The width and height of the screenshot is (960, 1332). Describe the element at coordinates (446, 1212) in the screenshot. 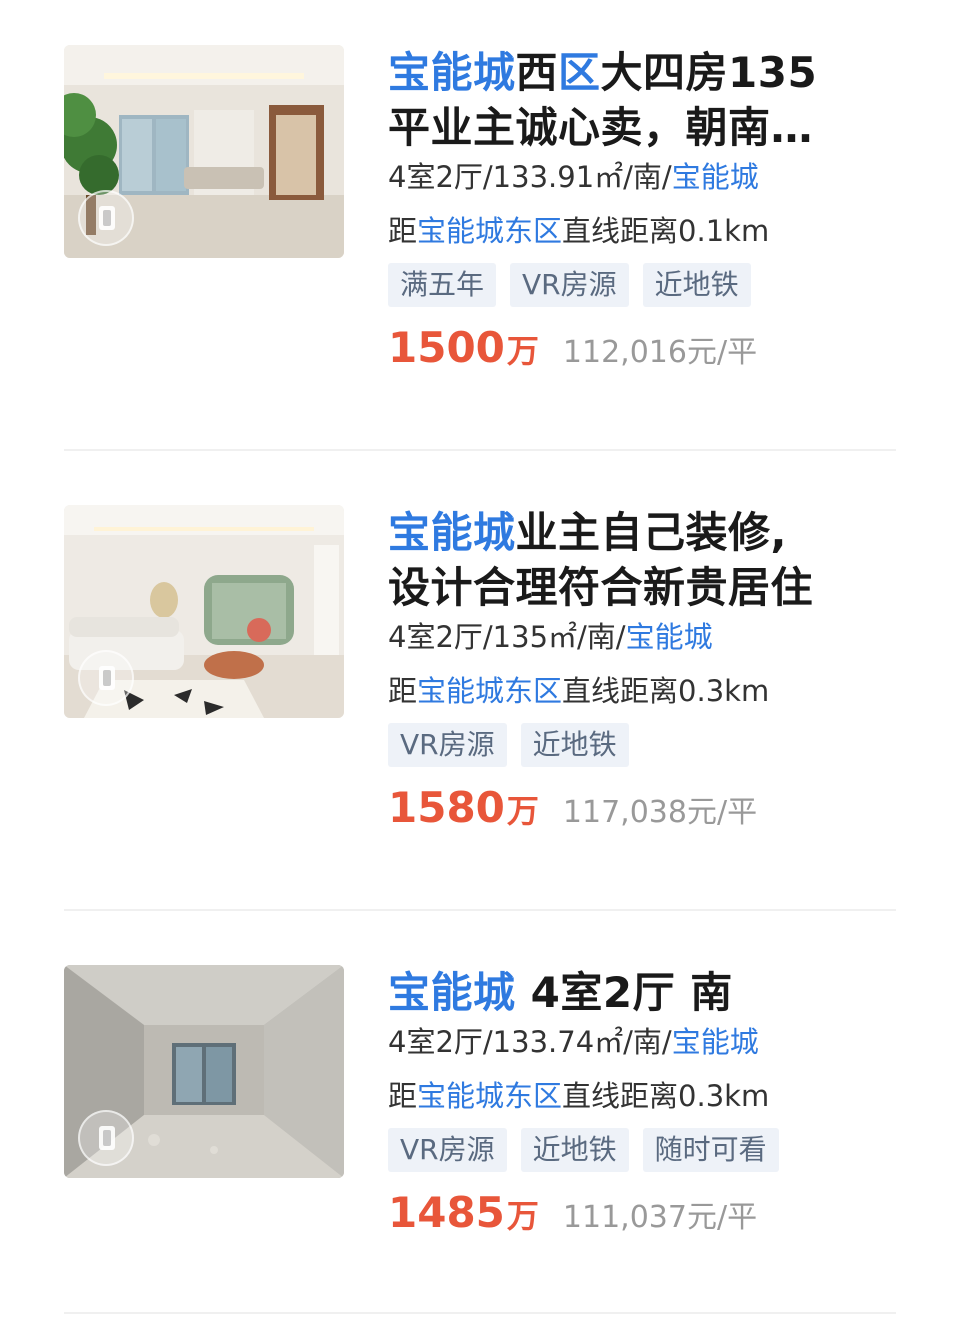

I see `total-price: 1485` at that location.